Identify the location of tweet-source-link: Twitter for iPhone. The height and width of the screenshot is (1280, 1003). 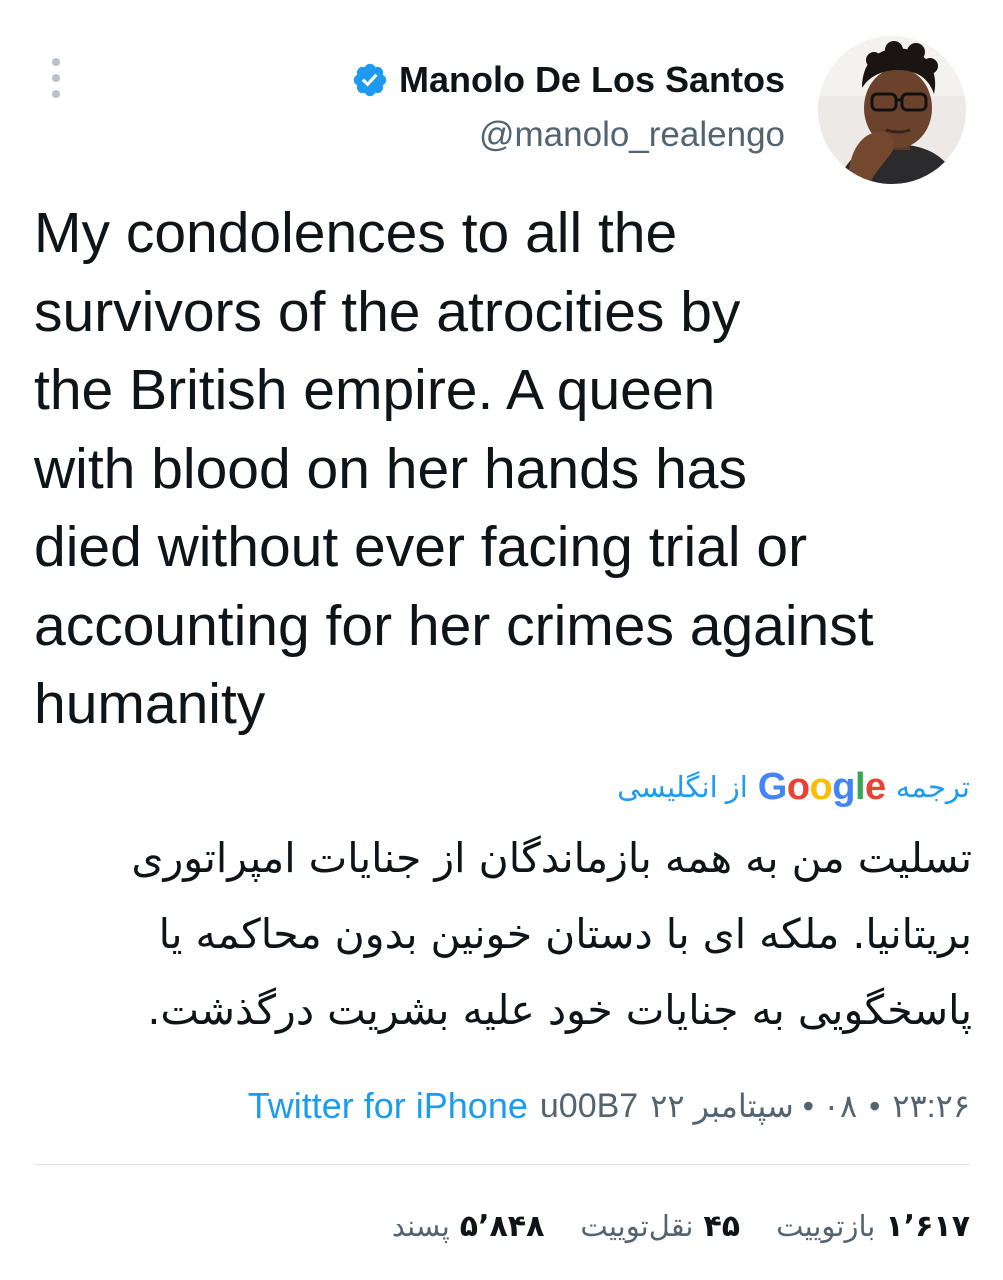
(388, 1106).